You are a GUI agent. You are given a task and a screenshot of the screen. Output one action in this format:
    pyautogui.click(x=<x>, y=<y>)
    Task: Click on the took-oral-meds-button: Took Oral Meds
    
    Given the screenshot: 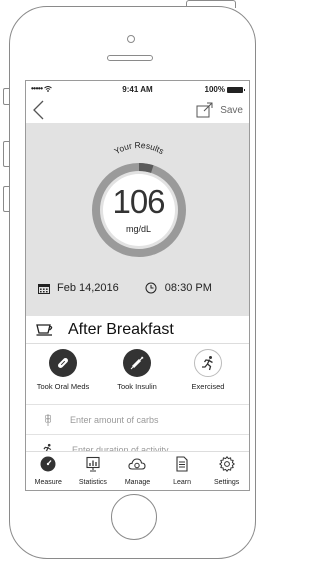 What is the action you would take?
    pyautogui.click(x=63, y=370)
    